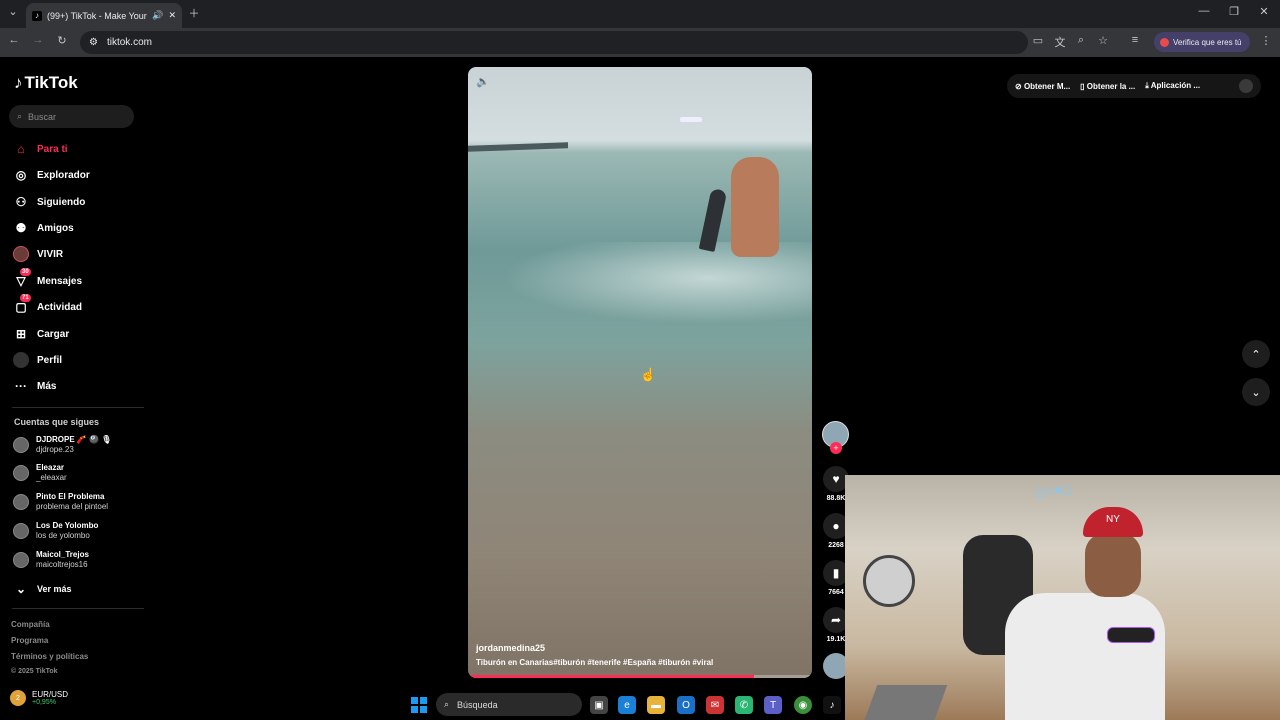  What do you see at coordinates (72, 506) in the screenshot?
I see `account-username: problema del pintoel` at bounding box center [72, 506].